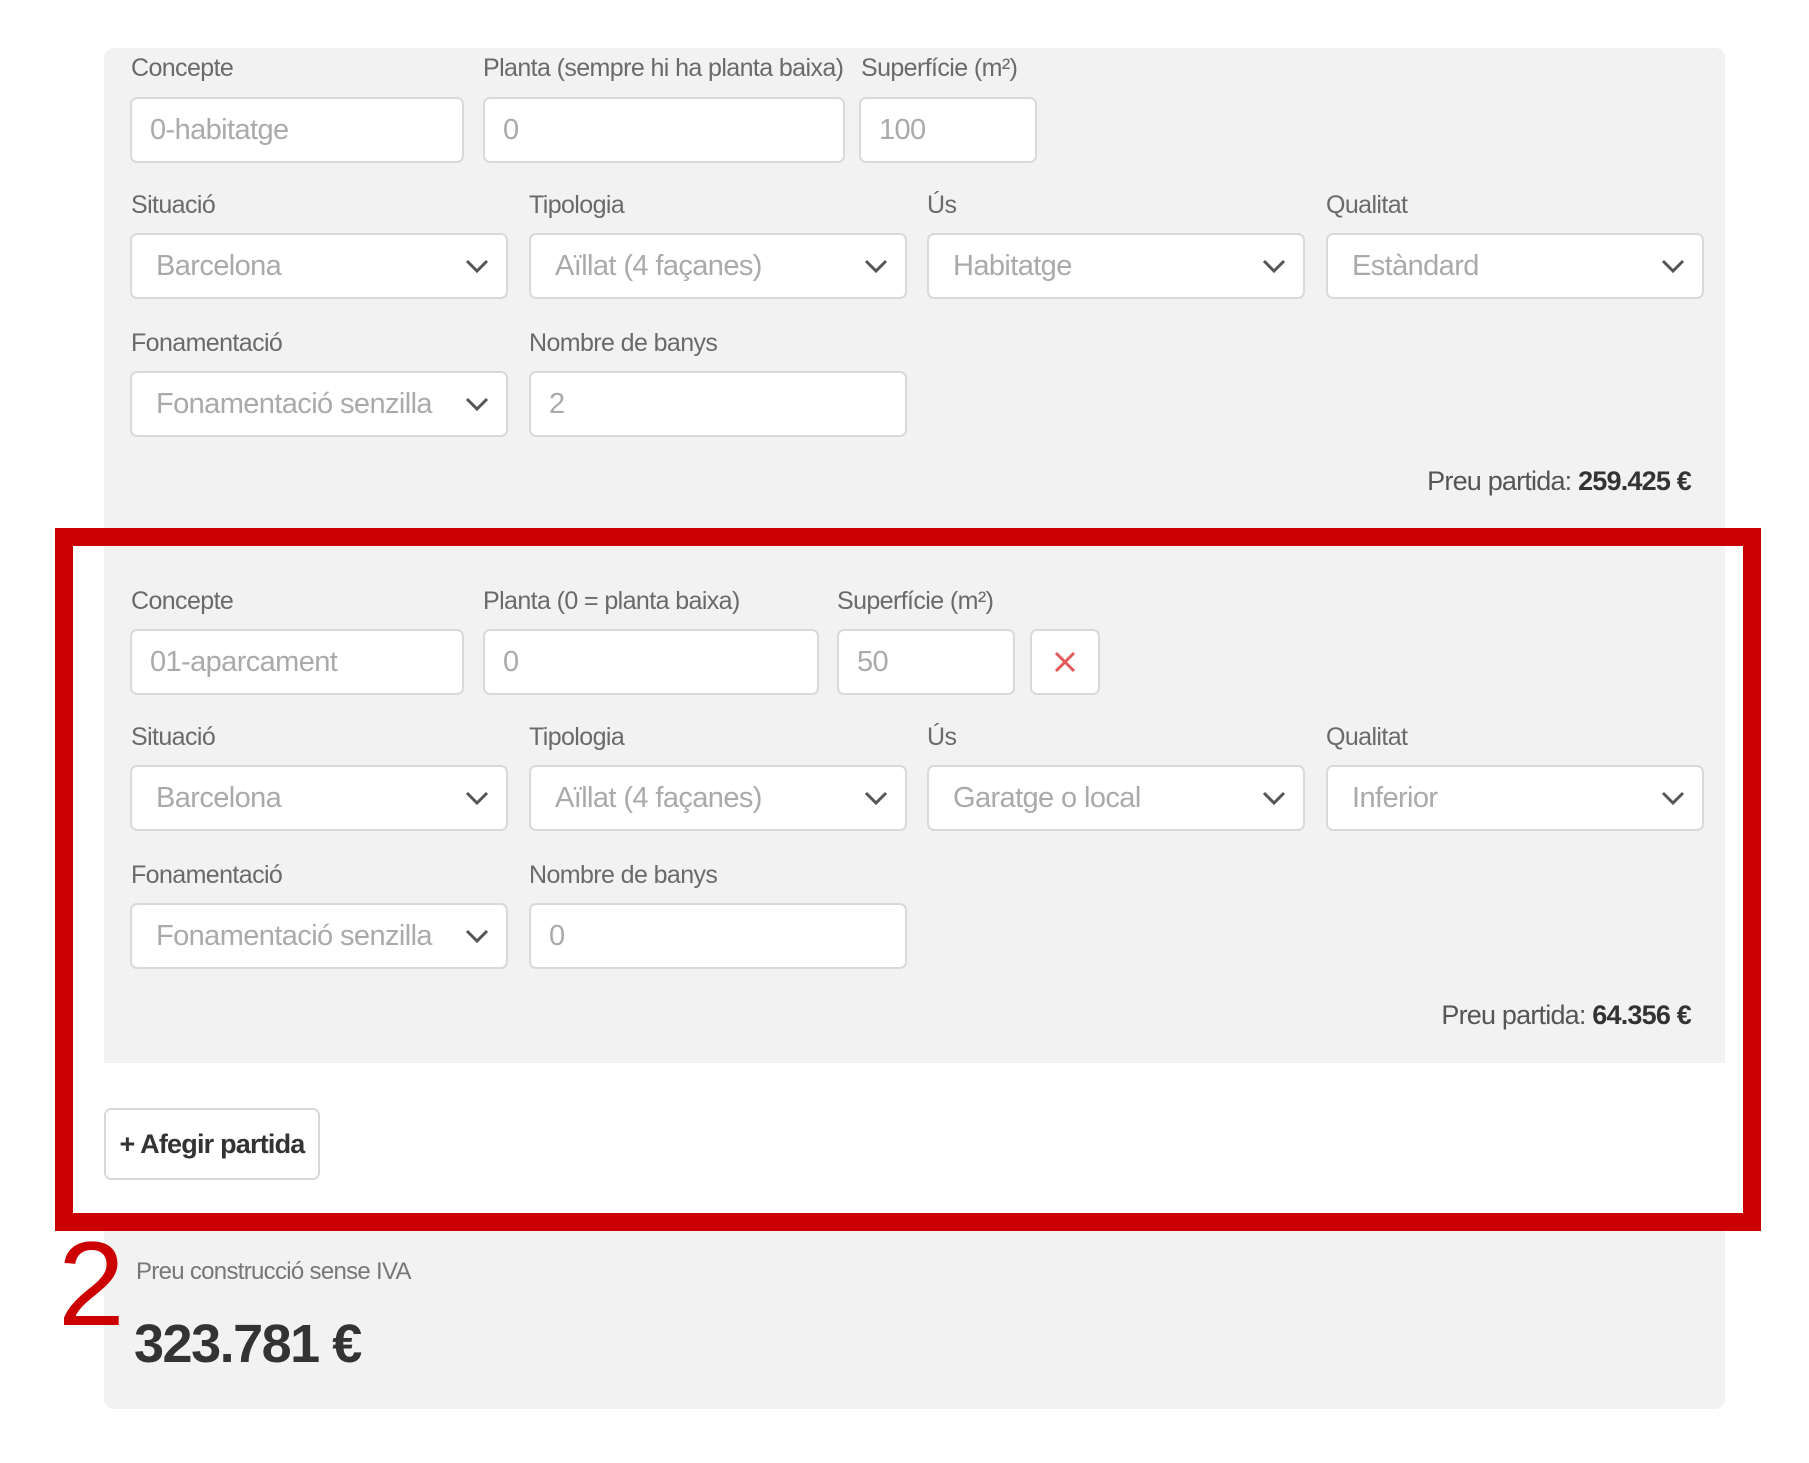 The width and height of the screenshot is (1809, 1463). Describe the element at coordinates (207, 343) in the screenshot. I see `fonamentacio-label: Fonamentació` at that location.